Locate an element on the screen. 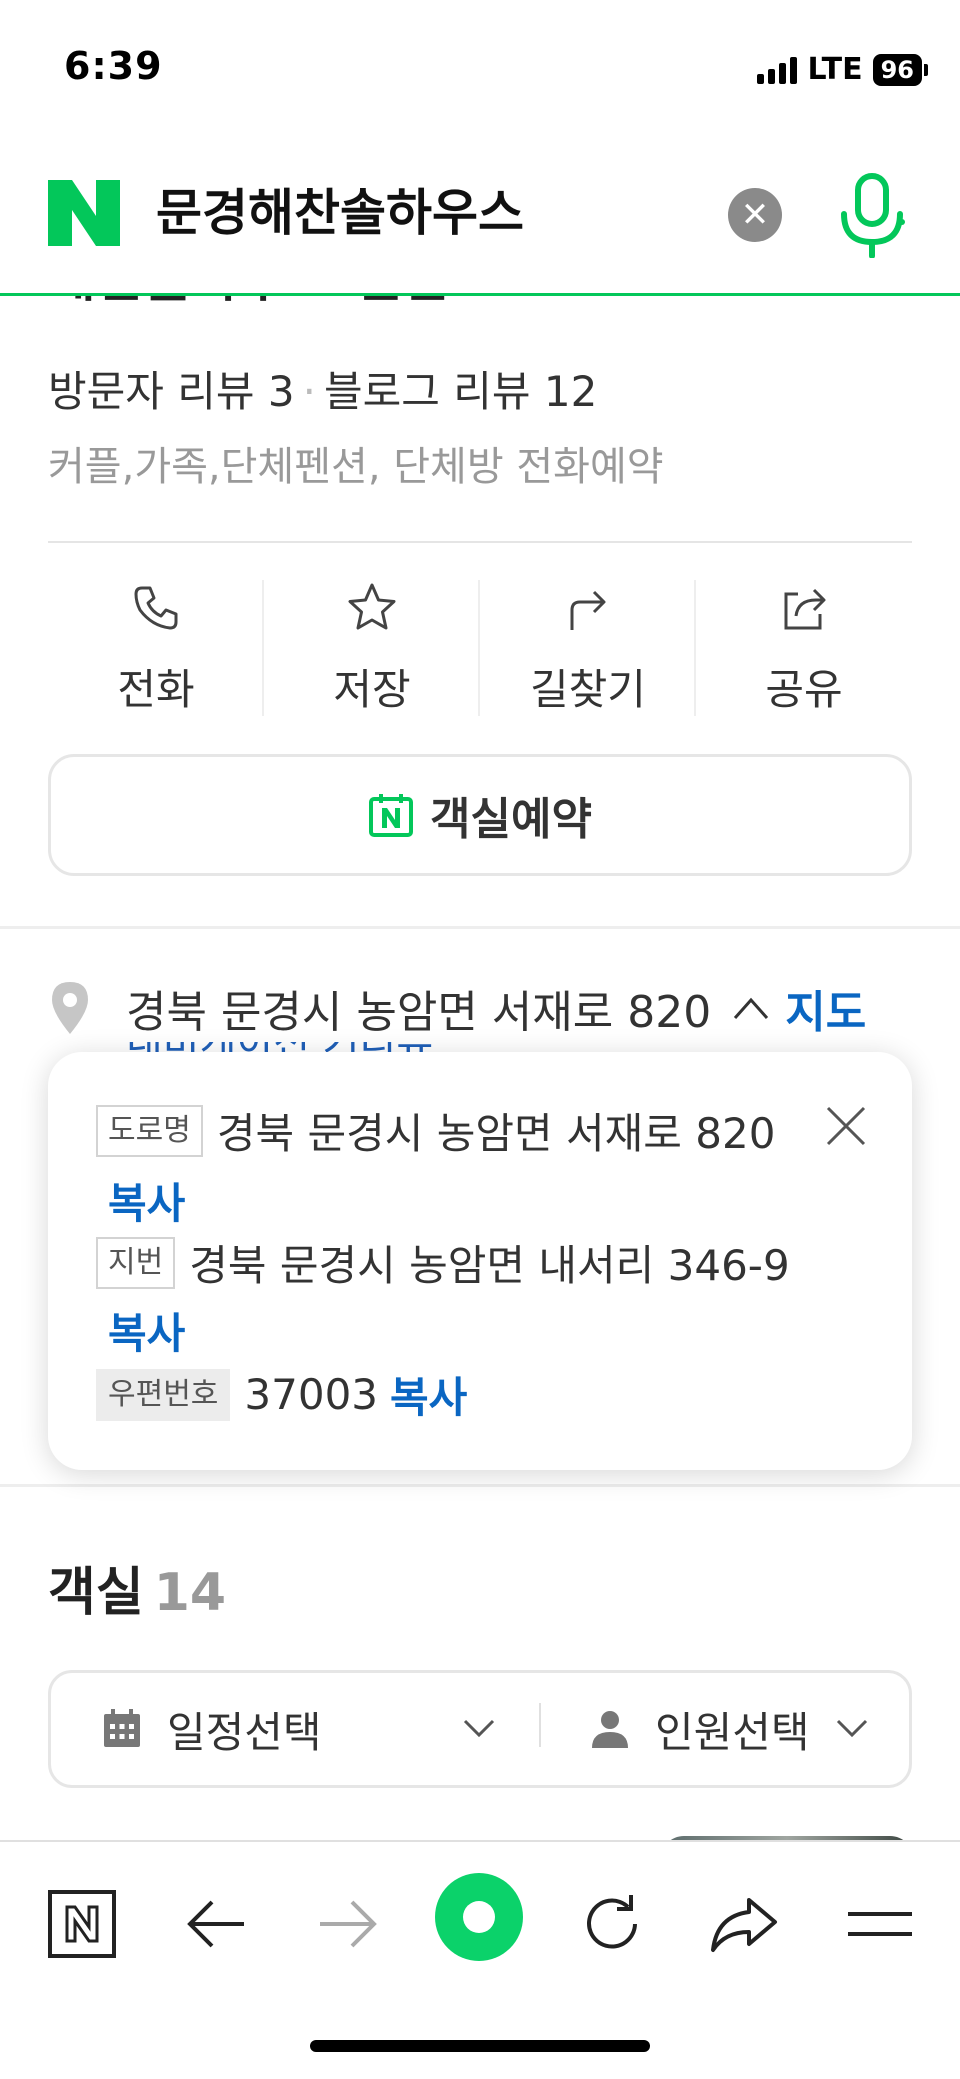 The height and width of the screenshot is (2079, 960). booking-label: 객실예약 is located at coordinates (511, 819).